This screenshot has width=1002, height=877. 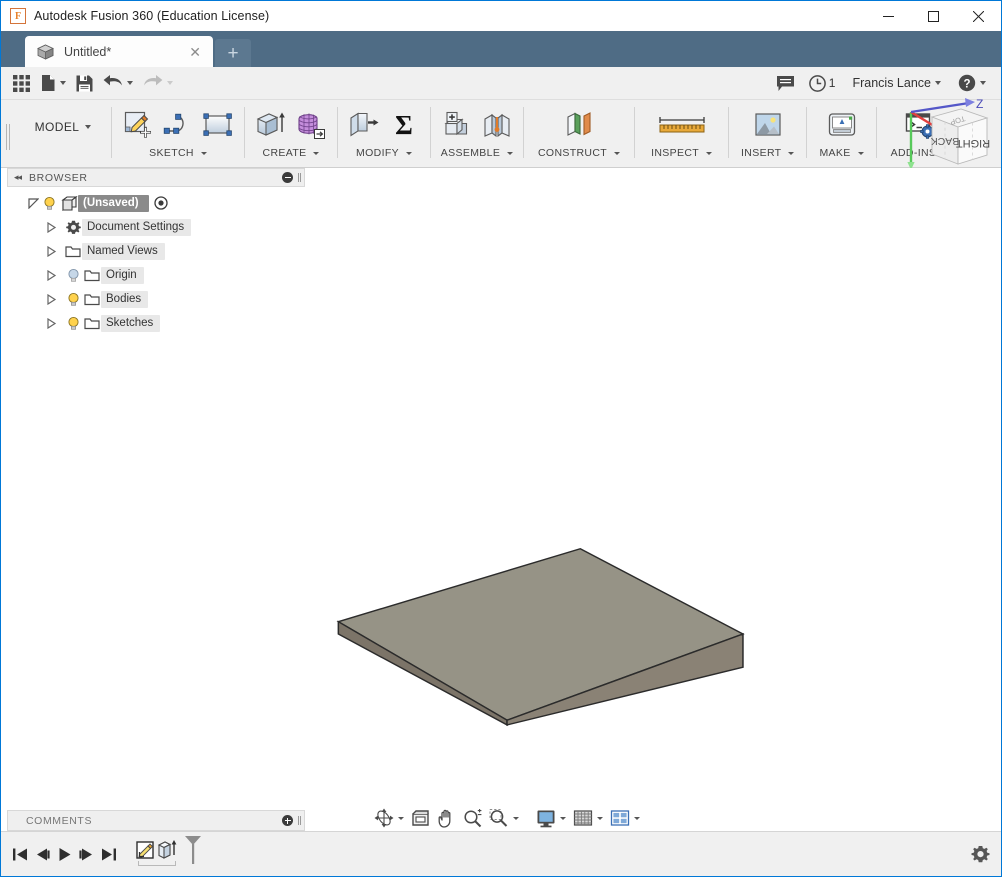 What do you see at coordinates (822, 83) in the screenshot?
I see `notifications-button: 1` at bounding box center [822, 83].